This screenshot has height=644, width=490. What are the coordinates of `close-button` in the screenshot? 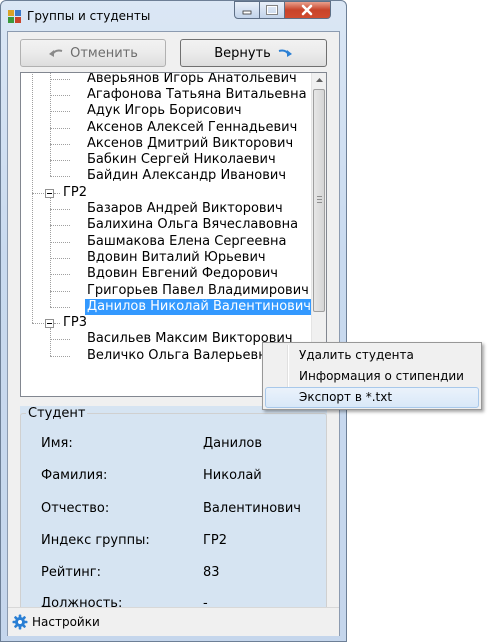 It's located at (308, 10).